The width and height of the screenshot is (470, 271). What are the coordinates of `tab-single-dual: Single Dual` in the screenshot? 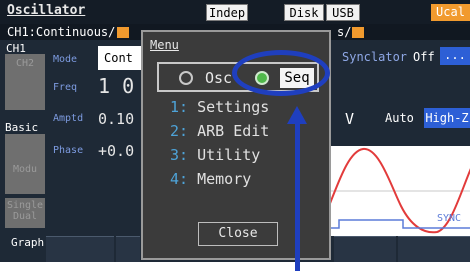 It's located at (25, 213).